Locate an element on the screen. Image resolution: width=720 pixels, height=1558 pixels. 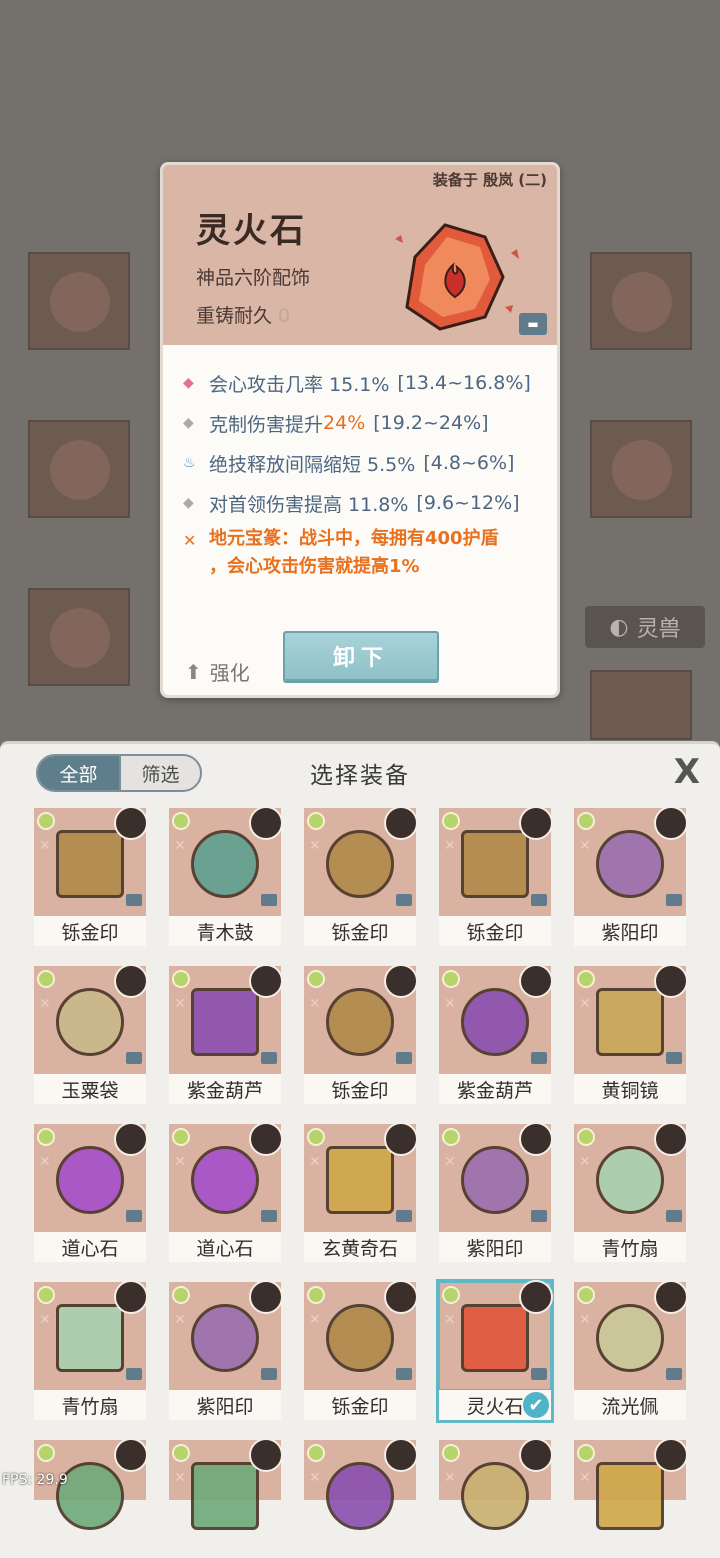
stat-row: ◆ 对首领伤害提高 11.8% [9.6~12%] is located at coordinates (351, 504).